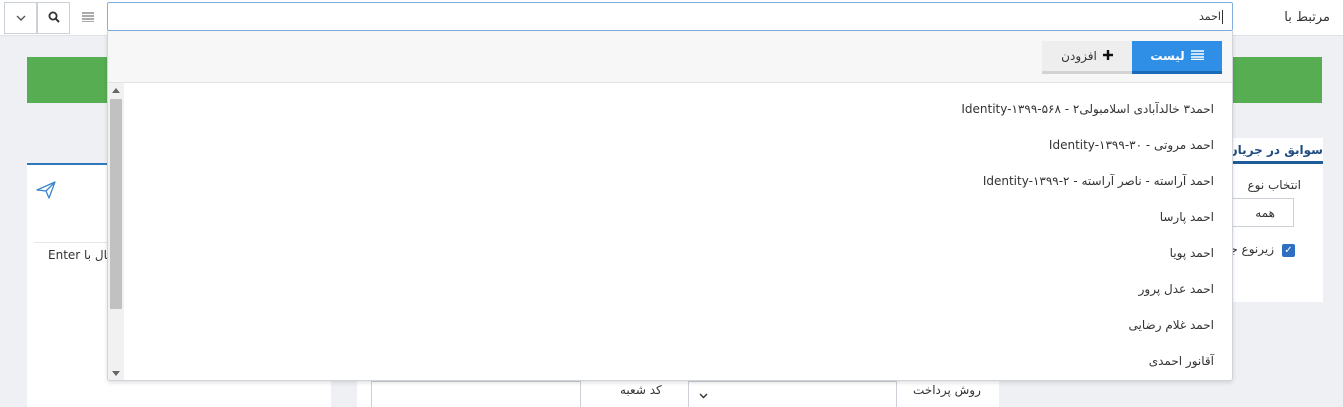  Describe the element at coordinates (116, 204) in the screenshot. I see `scroll-thumb` at that location.